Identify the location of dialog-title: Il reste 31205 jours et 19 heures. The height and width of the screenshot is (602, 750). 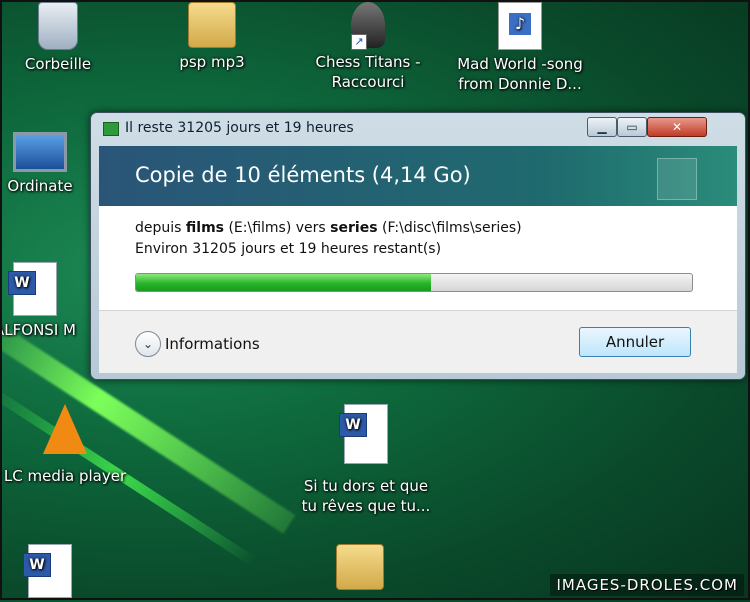
(239, 128).